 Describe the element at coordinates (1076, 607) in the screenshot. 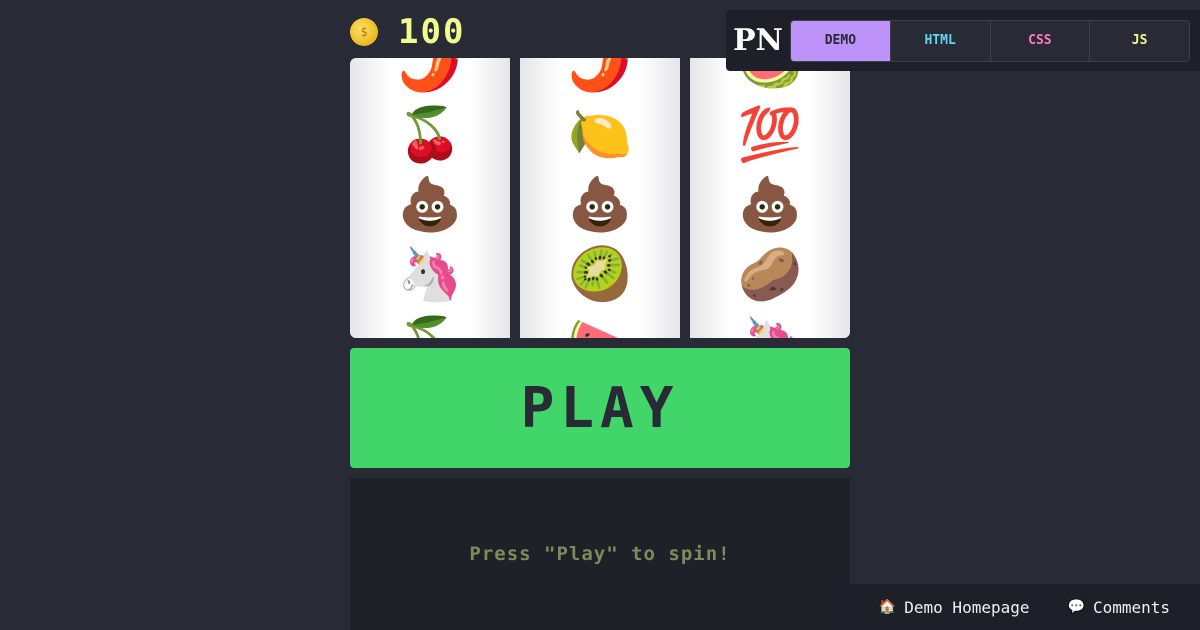

I see `comment-icon: 💬` at that location.